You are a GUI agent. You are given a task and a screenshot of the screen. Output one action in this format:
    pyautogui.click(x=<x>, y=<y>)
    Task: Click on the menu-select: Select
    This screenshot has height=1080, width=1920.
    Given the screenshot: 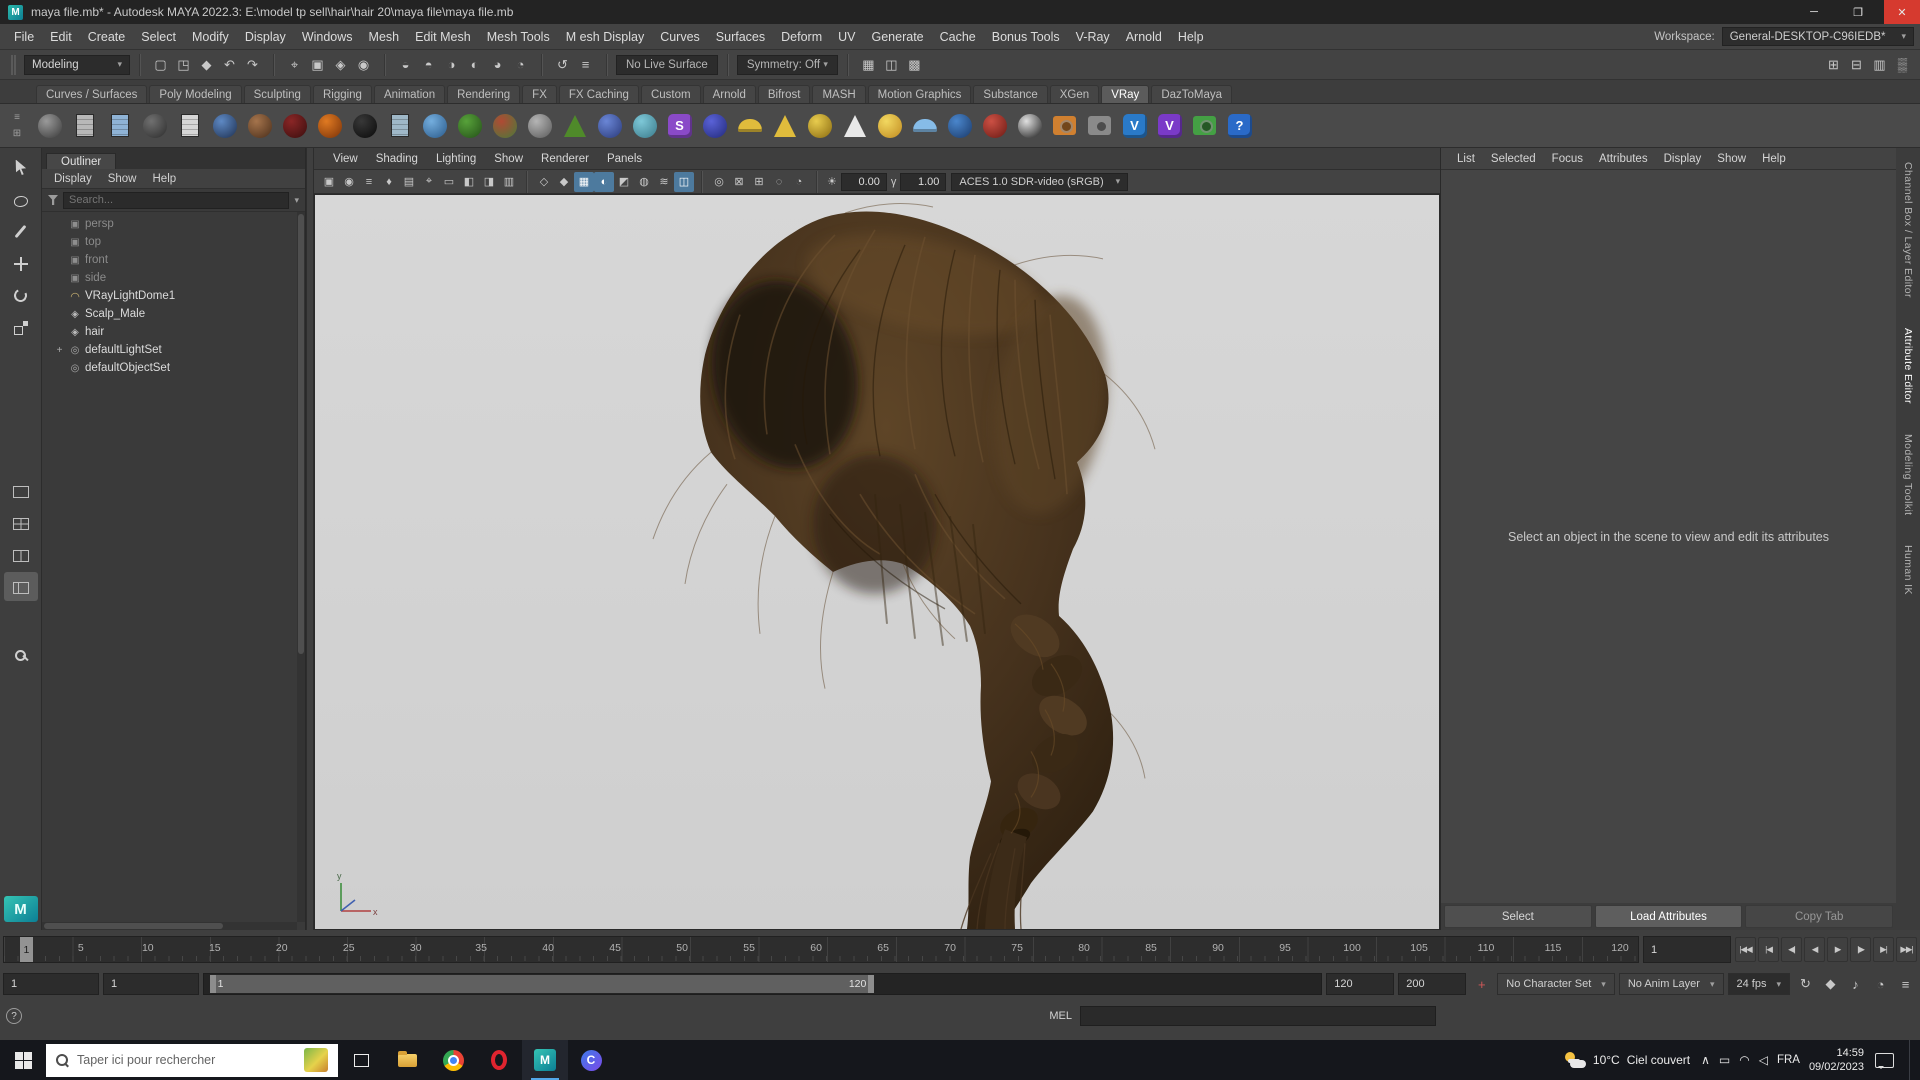 What is the action you would take?
    pyautogui.click(x=158, y=37)
    